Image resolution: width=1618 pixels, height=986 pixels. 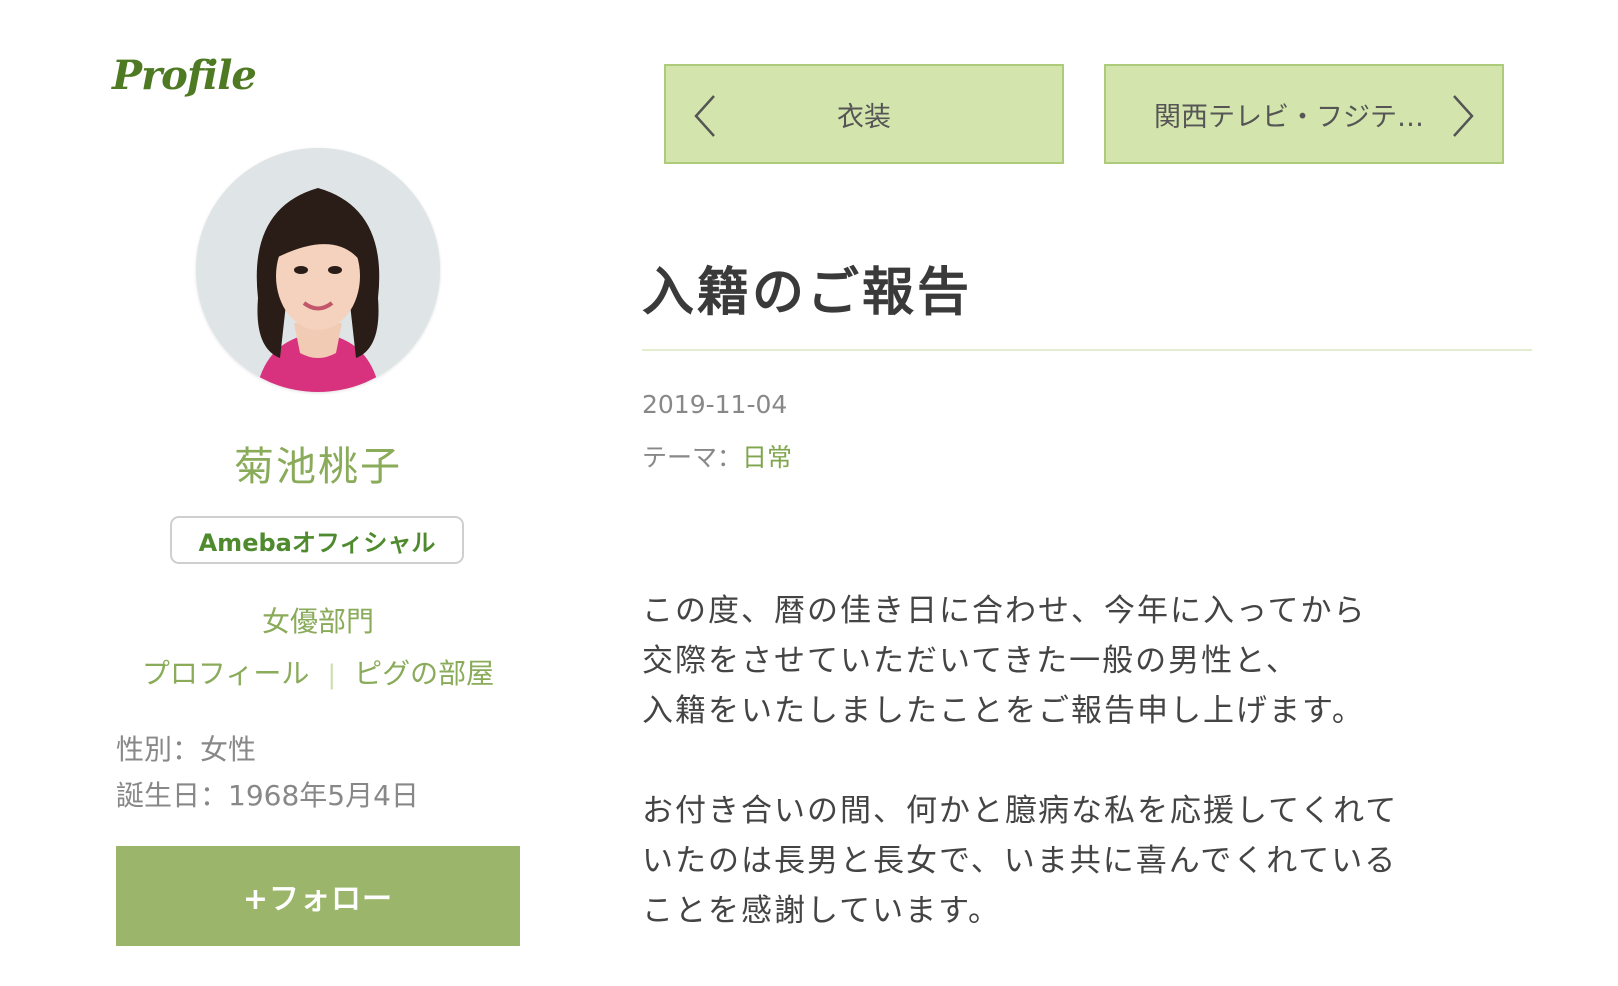 What do you see at coordinates (715, 404) in the screenshot?
I see `article-date: 2019-11-04` at bounding box center [715, 404].